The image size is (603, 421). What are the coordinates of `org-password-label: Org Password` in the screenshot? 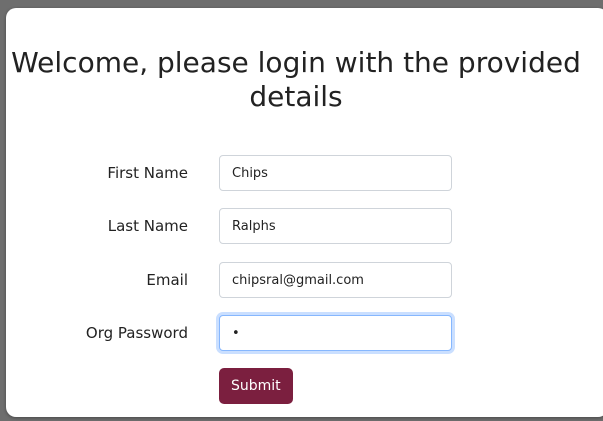 It's located at (136, 333).